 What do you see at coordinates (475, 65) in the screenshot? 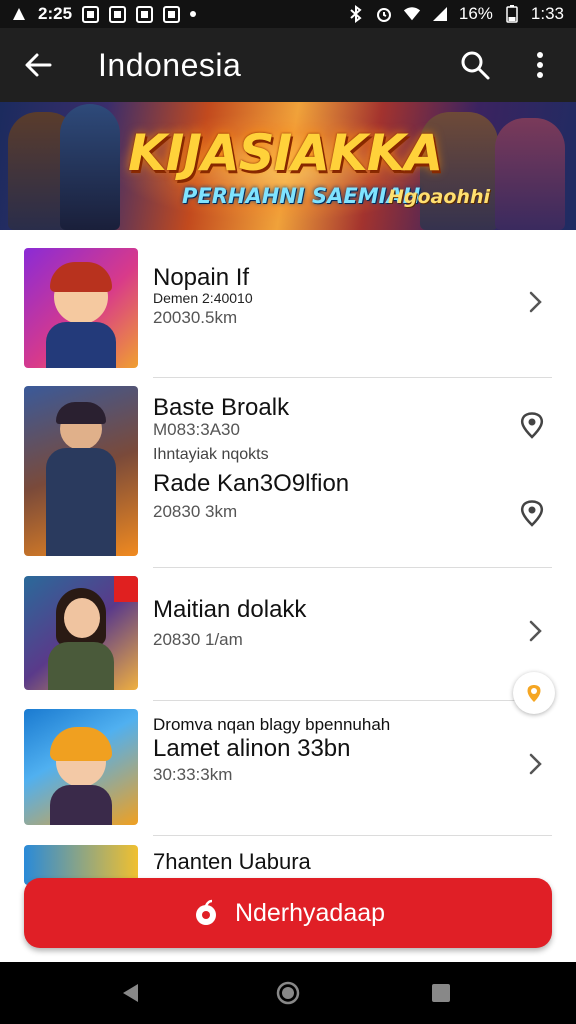
I see `search-icon` at bounding box center [475, 65].